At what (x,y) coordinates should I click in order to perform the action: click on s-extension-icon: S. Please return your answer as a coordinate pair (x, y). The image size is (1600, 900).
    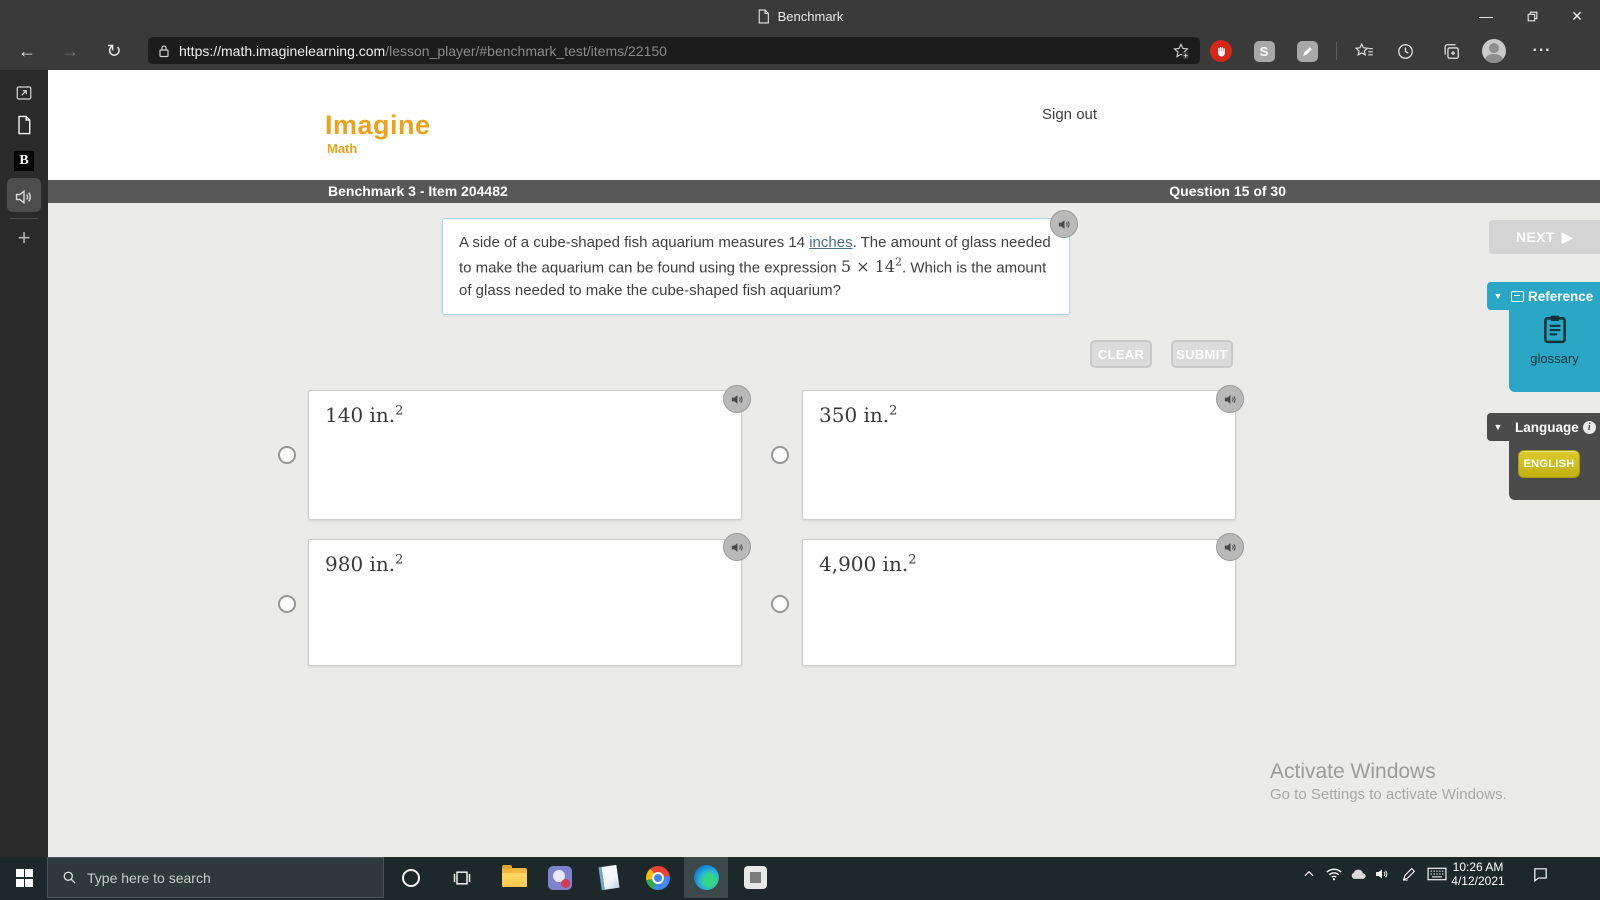
    Looking at the image, I should click on (1264, 51).